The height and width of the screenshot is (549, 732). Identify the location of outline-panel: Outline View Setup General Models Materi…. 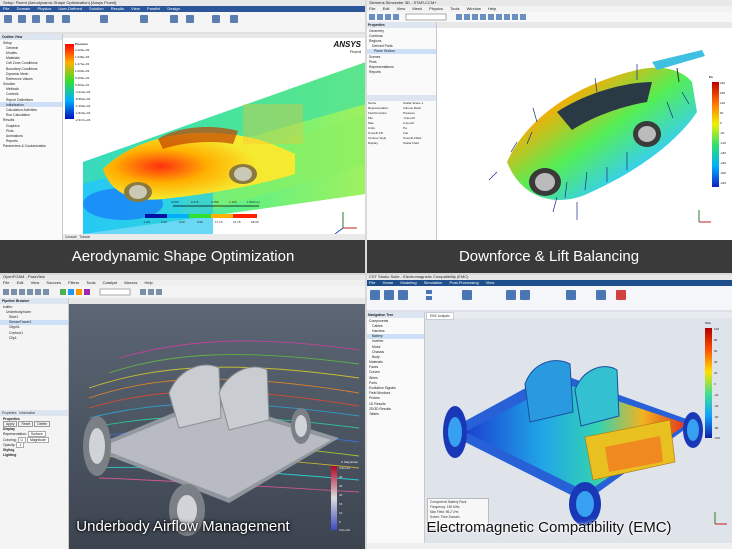
(31, 137).